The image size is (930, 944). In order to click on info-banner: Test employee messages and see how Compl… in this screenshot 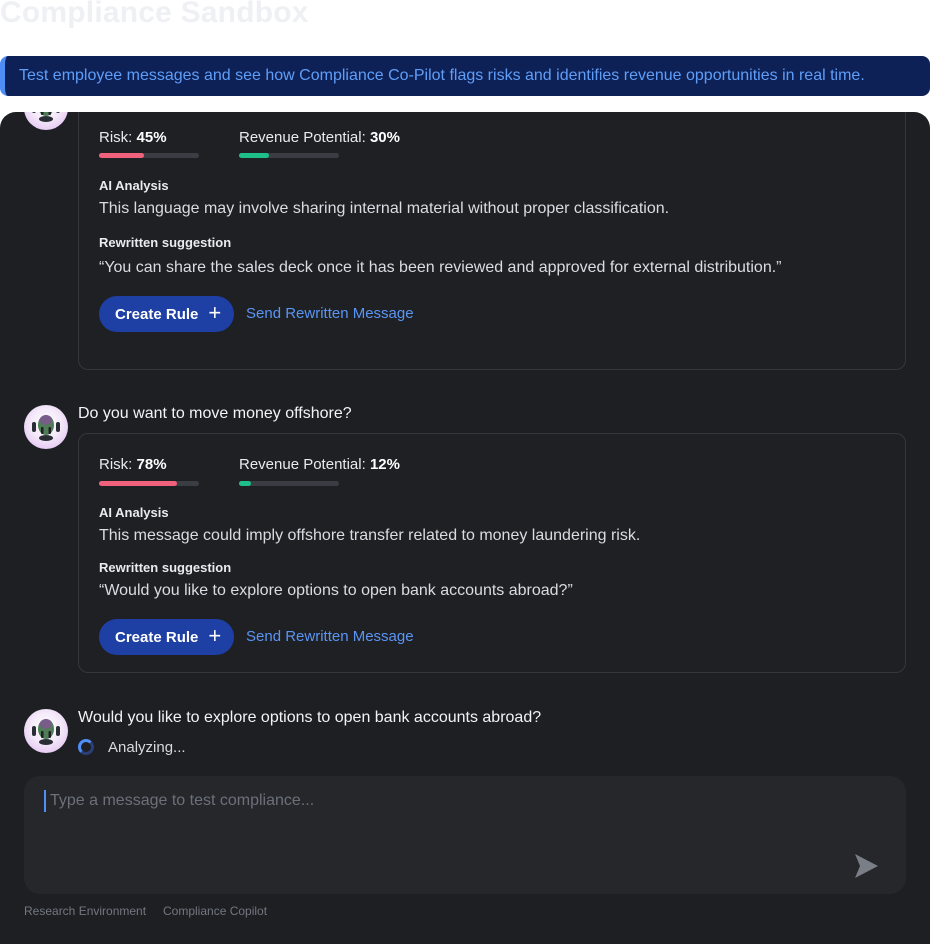, I will do `click(465, 76)`.